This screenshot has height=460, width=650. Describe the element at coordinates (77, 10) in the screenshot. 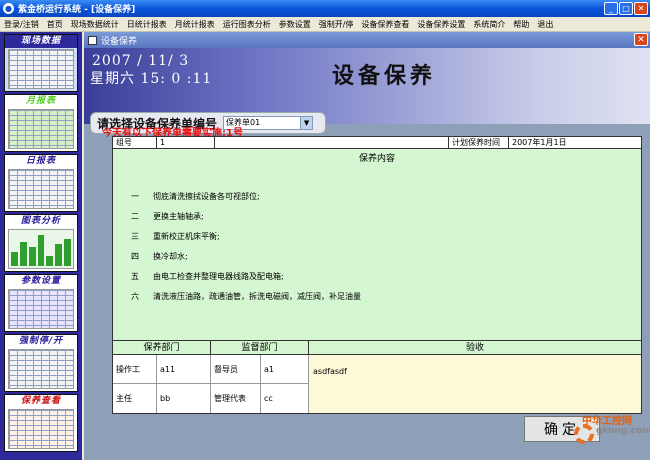

I see `window-title: 紫金桥运行系统 - [设备保养]` at that location.